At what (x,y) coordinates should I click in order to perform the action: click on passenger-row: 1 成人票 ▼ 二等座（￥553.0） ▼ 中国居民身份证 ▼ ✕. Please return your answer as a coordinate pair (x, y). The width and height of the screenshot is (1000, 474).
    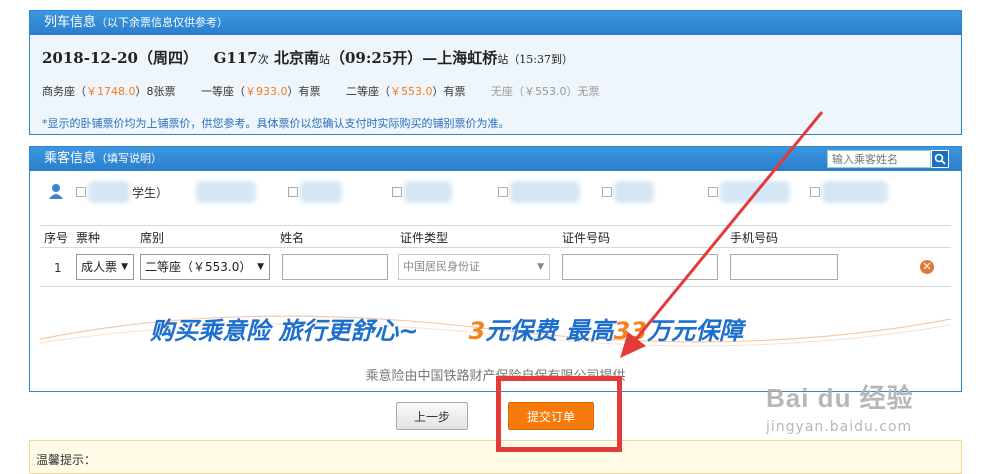
    Looking at the image, I should click on (495, 267).